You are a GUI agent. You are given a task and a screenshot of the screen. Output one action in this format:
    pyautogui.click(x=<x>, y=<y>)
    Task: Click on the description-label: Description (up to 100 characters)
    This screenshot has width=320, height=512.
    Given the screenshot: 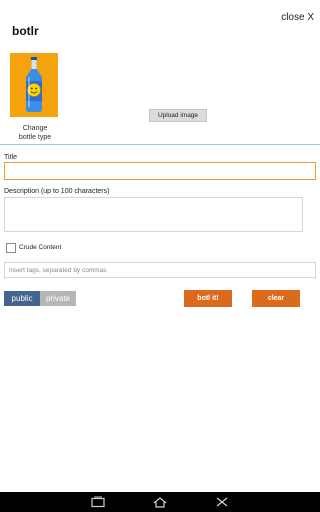 What is the action you would take?
    pyautogui.click(x=57, y=191)
    